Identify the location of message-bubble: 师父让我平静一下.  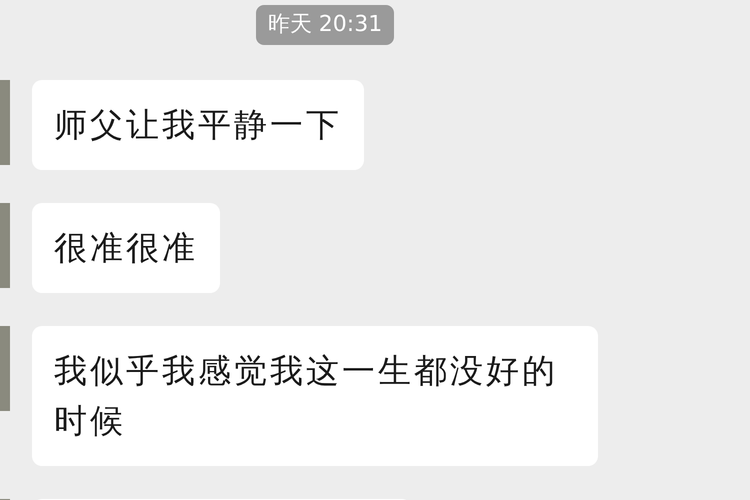
(198, 125).